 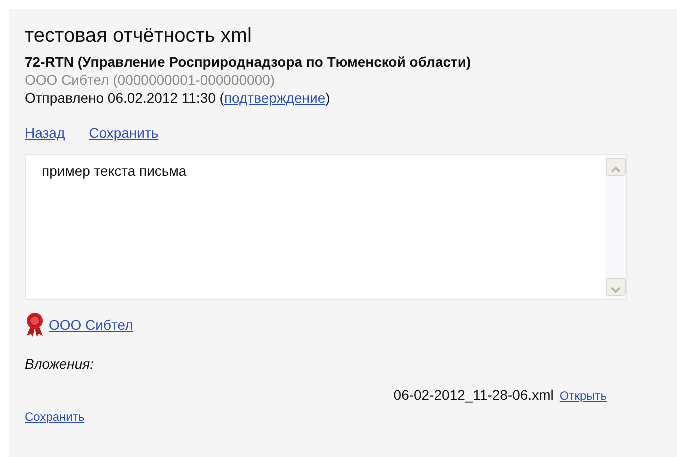 What do you see at coordinates (35, 325) in the screenshot?
I see `seal-icon` at bounding box center [35, 325].